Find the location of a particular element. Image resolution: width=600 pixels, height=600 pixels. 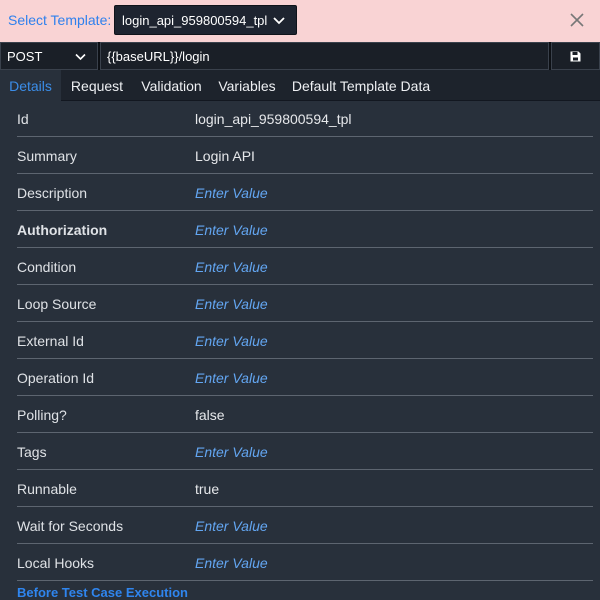

tab-label: Details is located at coordinates (30, 86).